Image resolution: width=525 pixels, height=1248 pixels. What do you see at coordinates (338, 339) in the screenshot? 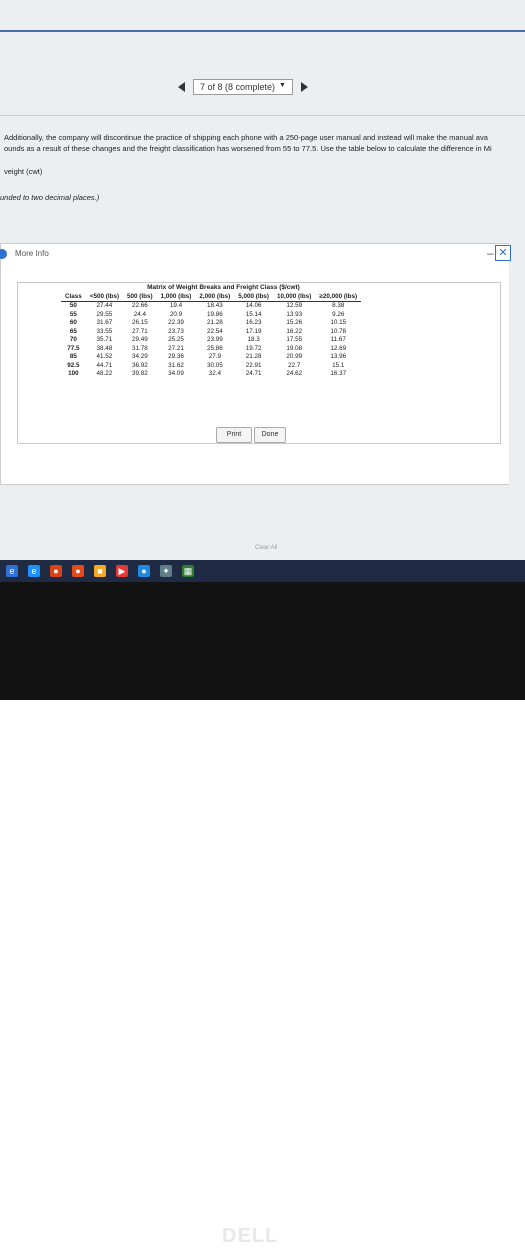
I see `rate-cell: 11.67` at bounding box center [338, 339].